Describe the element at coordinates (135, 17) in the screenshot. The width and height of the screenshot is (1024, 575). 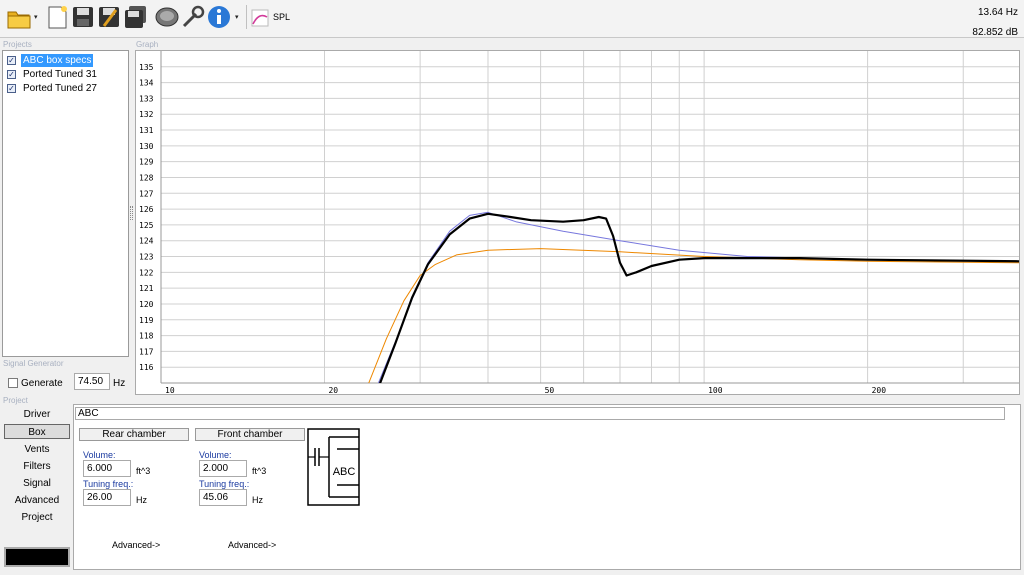
I see `save-all-icon` at that location.